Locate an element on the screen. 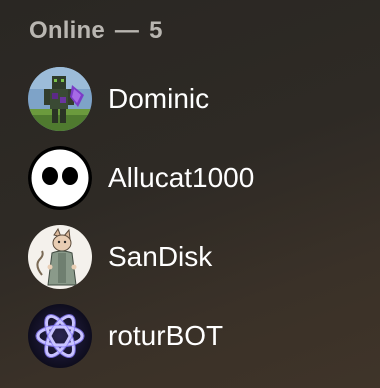  character-drawing-avatar-icon is located at coordinates (60, 257).